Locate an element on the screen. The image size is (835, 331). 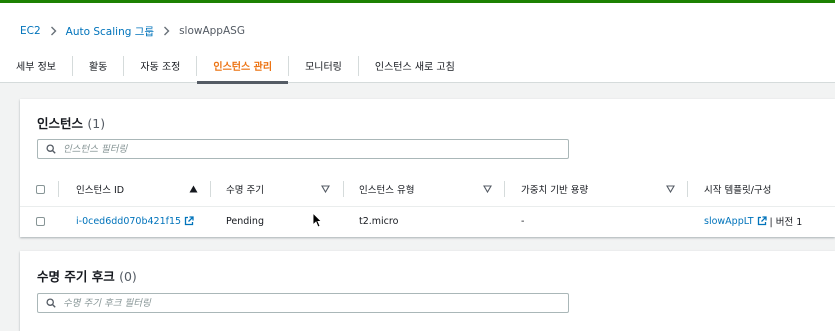
breadcrumb: EC2 Auto Scaling 그룹 slowAppASG is located at coordinates (132, 31).